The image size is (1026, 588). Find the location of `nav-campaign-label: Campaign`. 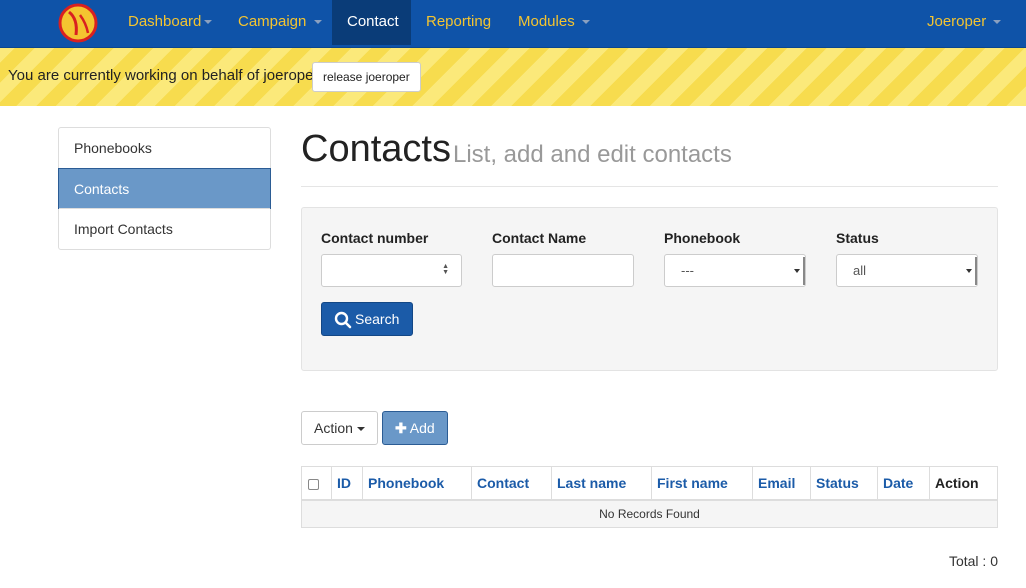

nav-campaign-label: Campaign is located at coordinates (272, 21).